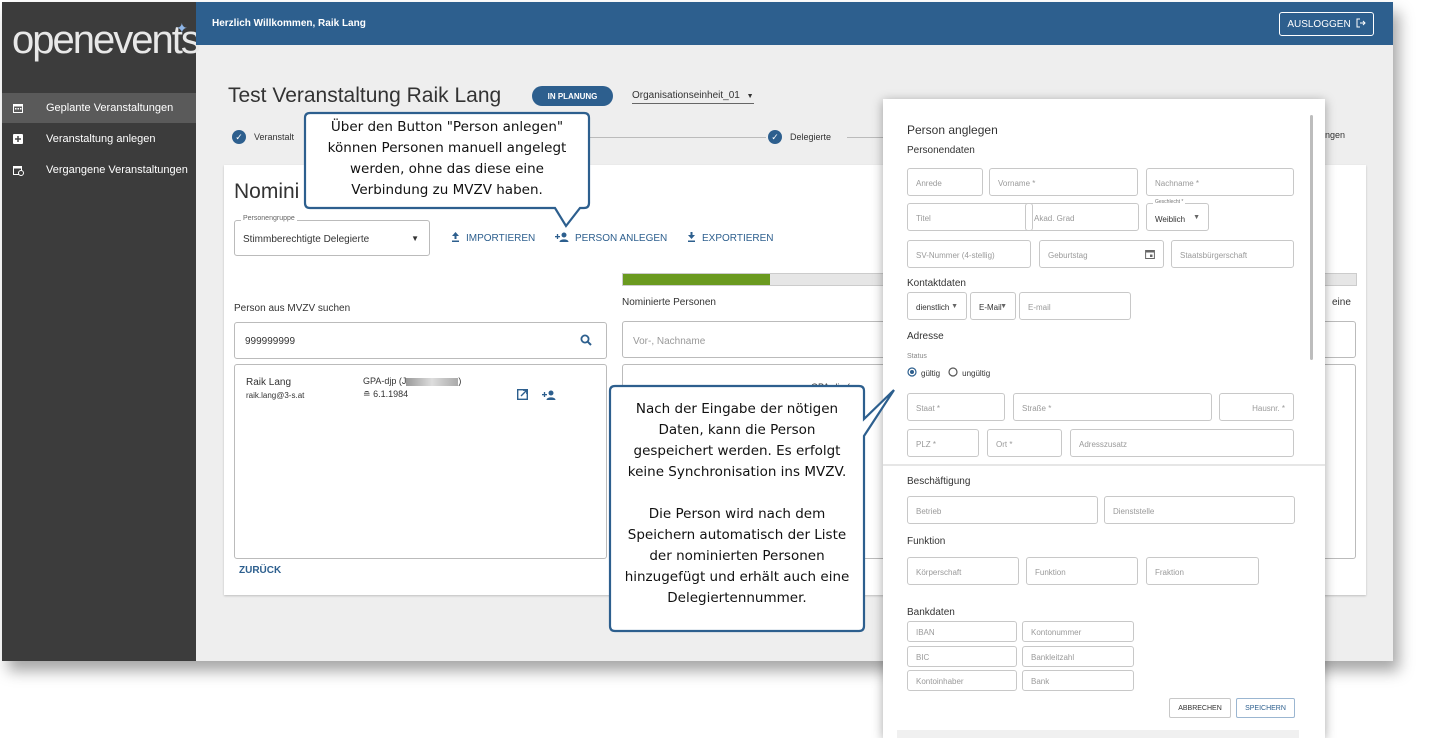  Describe the element at coordinates (956, 407) in the screenshot. I see `staat-field: Staat *` at that location.